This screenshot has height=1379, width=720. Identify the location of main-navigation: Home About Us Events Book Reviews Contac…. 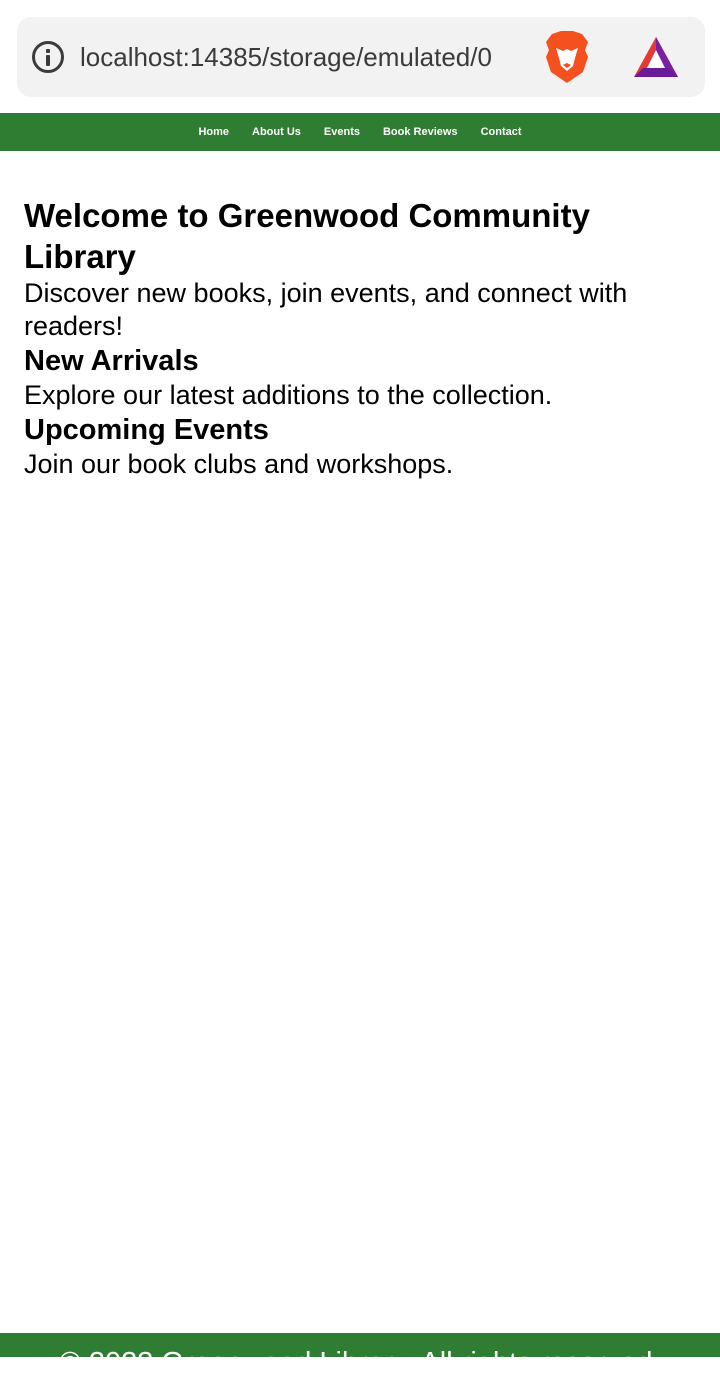
(360, 132).